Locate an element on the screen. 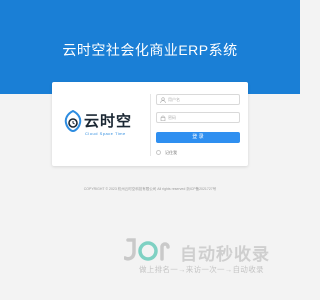 Image resolution: width=320 pixels, height=300 pixels. username-field is located at coordinates (198, 99).